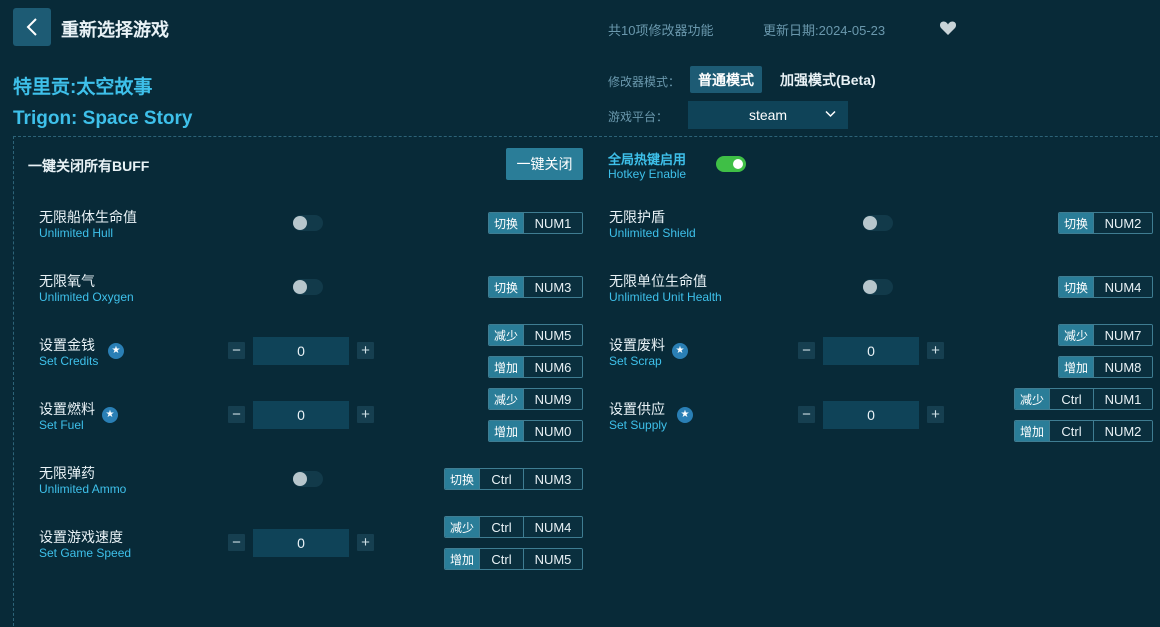 The width and height of the screenshot is (1160, 627). Describe the element at coordinates (103, 118) in the screenshot. I see `game-title-en: Trigon: Space Story` at that location.